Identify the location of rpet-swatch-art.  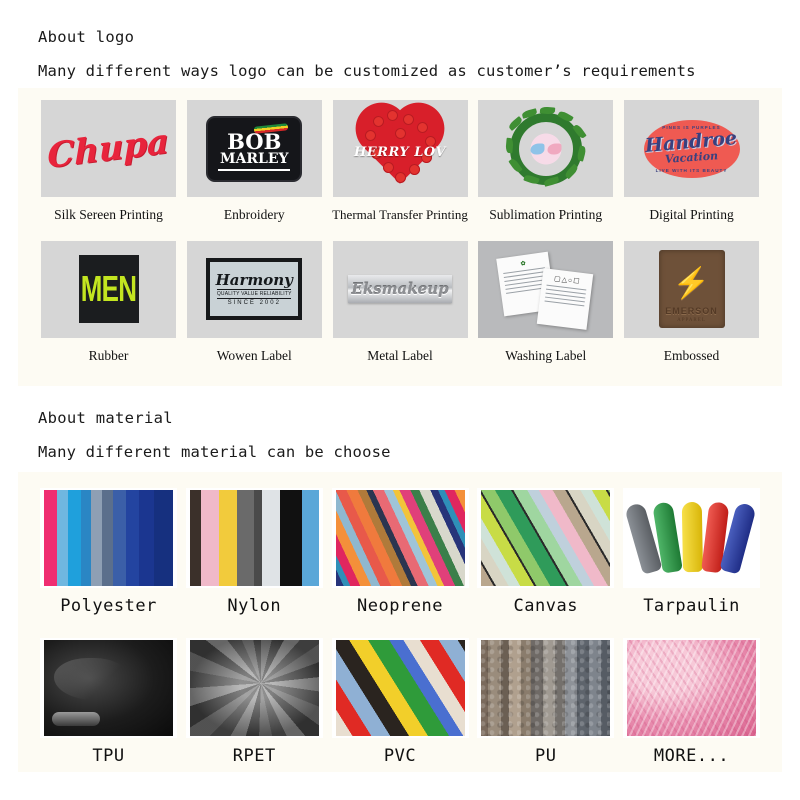
(254, 688).